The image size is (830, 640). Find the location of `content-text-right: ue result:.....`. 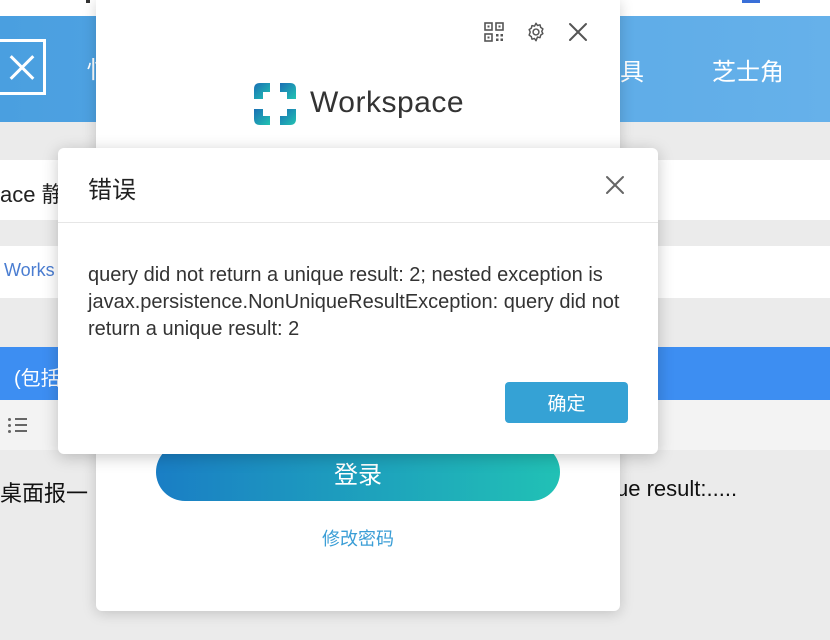

content-text-right: ue result:..... is located at coordinates (677, 488).